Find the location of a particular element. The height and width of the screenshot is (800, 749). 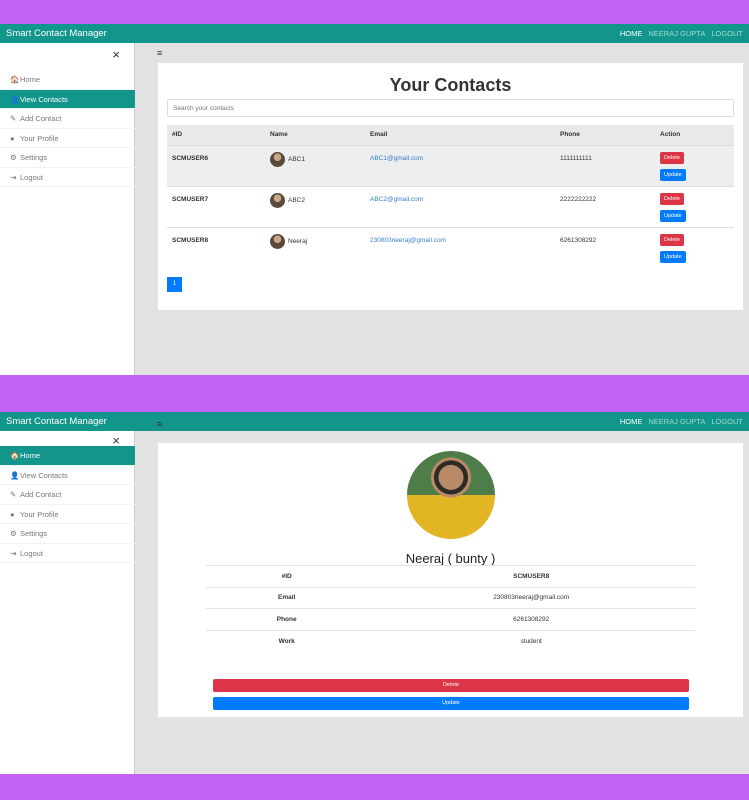

sidebar-item-label: Your Profile is located at coordinates (39, 514).